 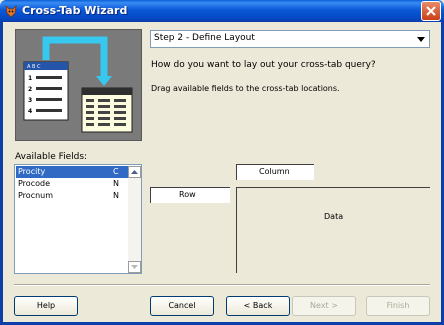 I want to click on wizard-illustration: A B C 1 2 3 4, so click(x=78, y=85).